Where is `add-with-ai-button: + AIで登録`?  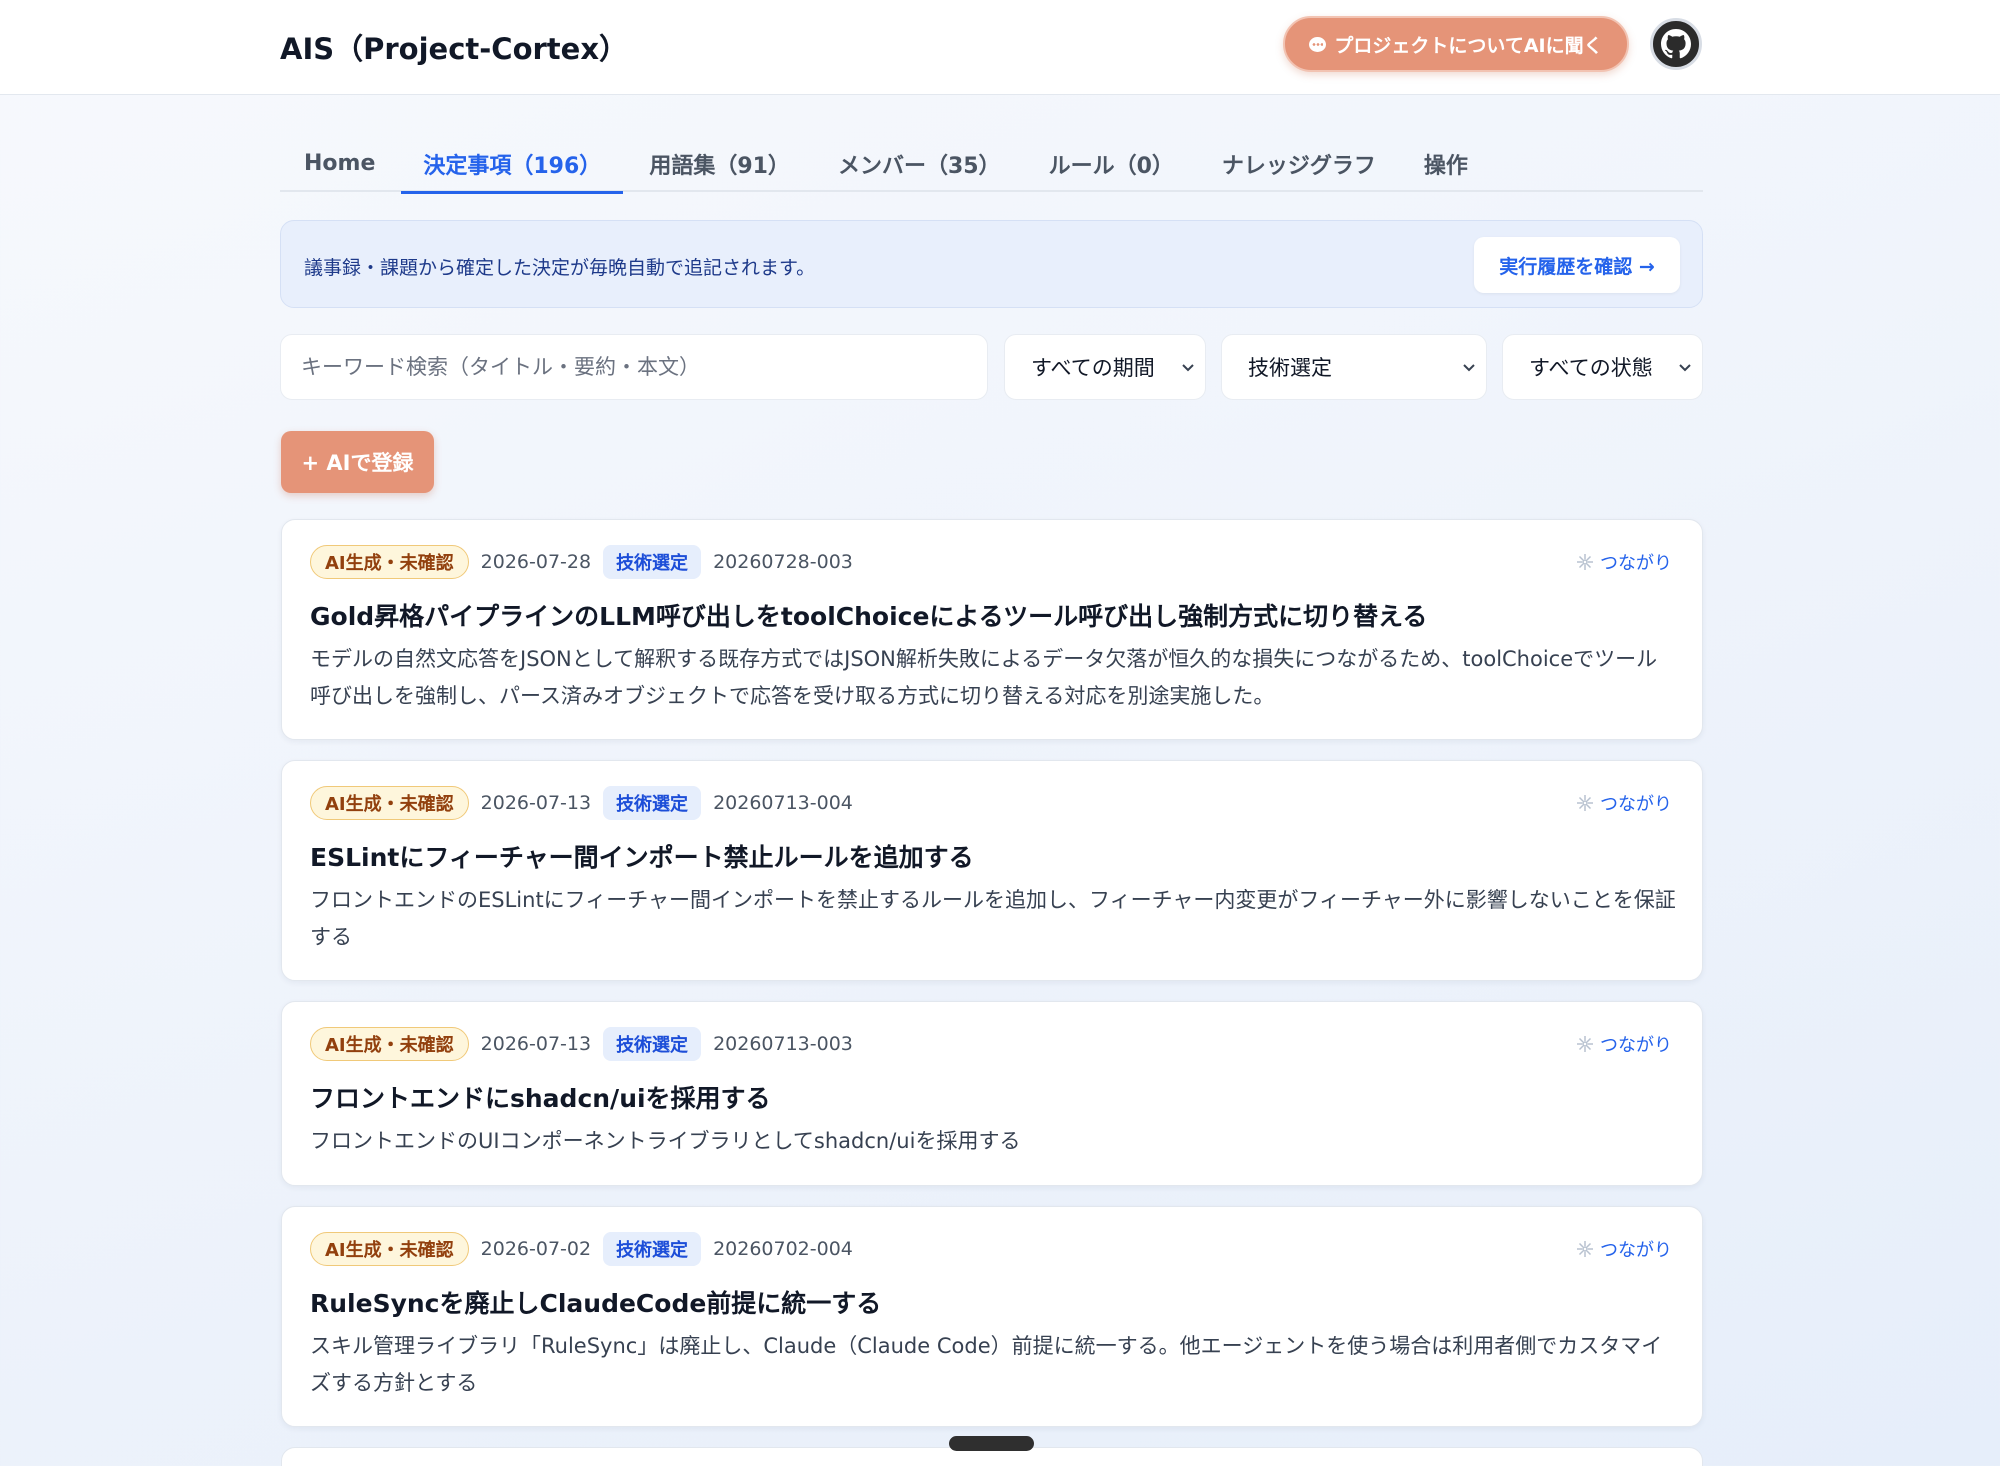
add-with-ai-button: + AIで登録 is located at coordinates (357, 462).